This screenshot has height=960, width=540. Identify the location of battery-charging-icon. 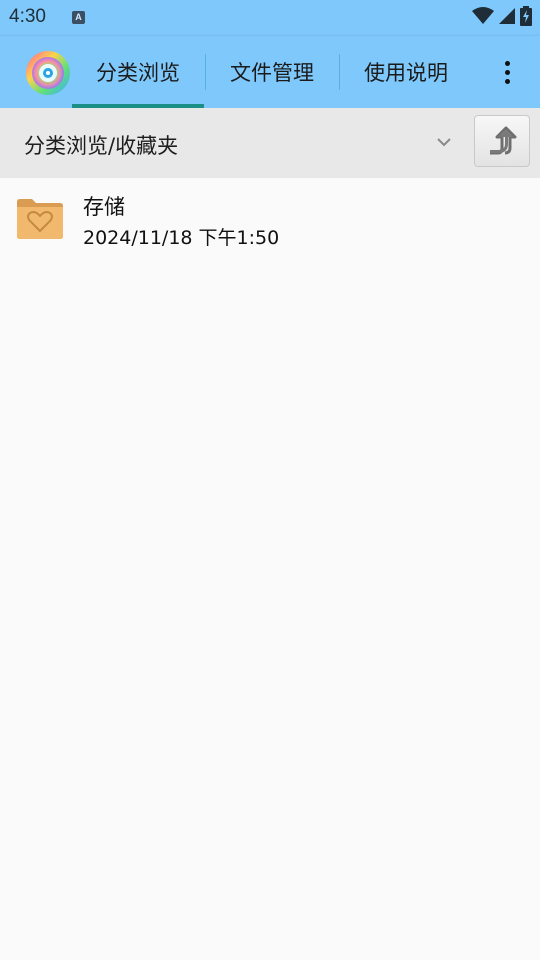
(526, 16).